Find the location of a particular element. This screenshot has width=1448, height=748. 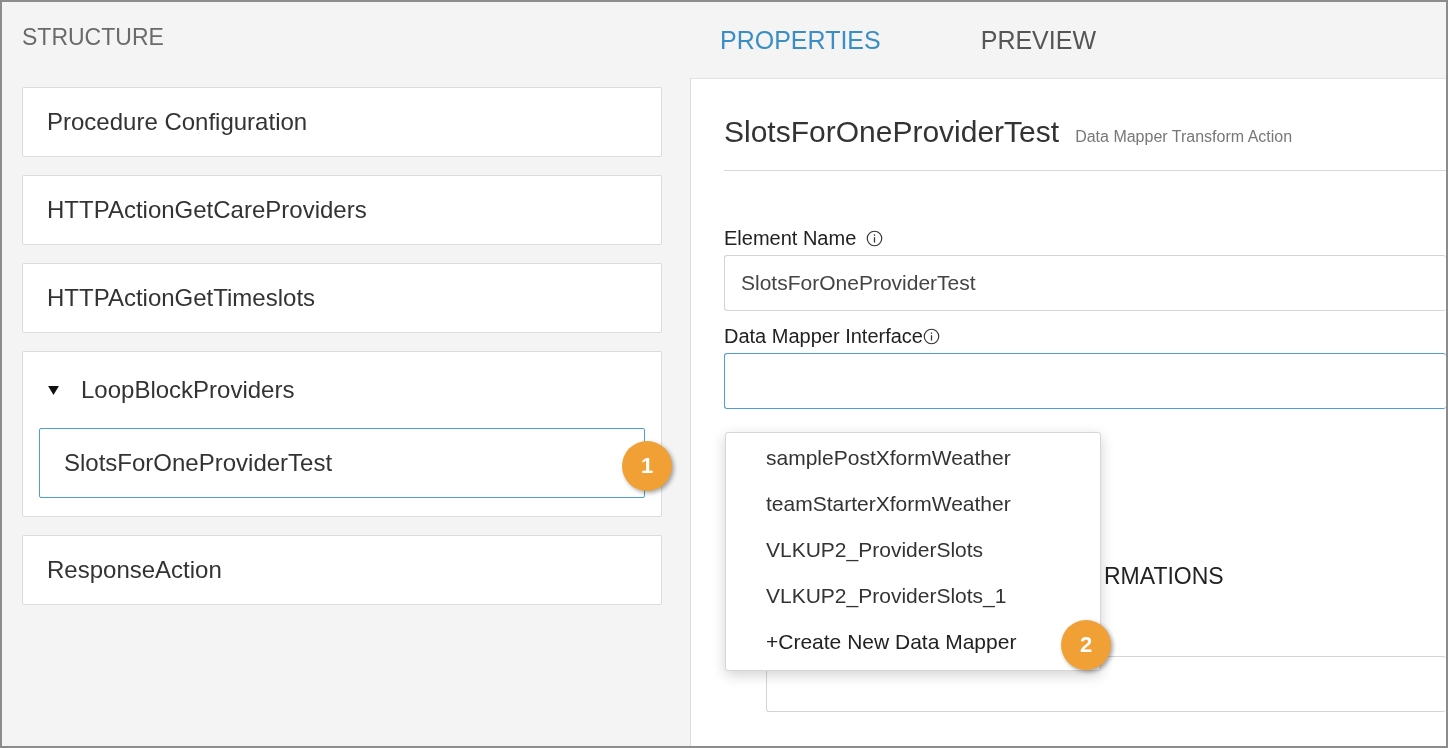

field-label: Element Name is located at coordinates (790, 238).